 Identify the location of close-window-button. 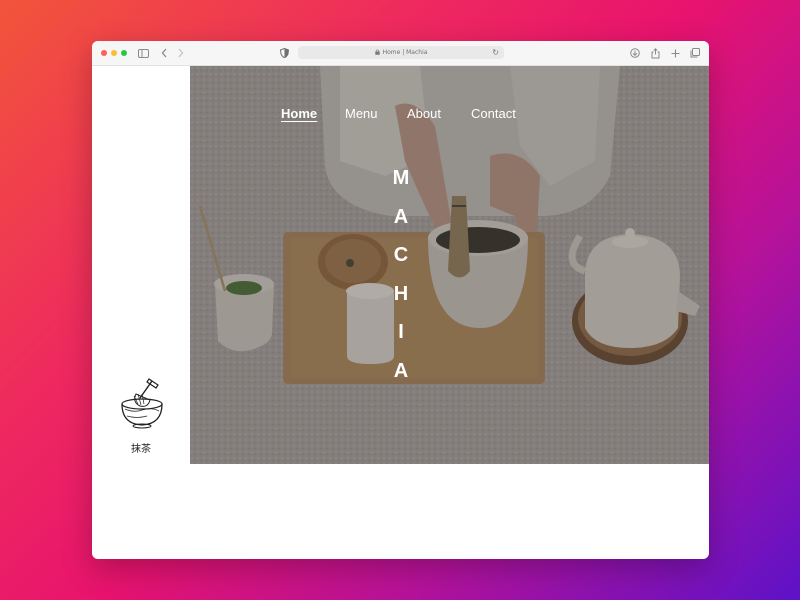
(104, 53).